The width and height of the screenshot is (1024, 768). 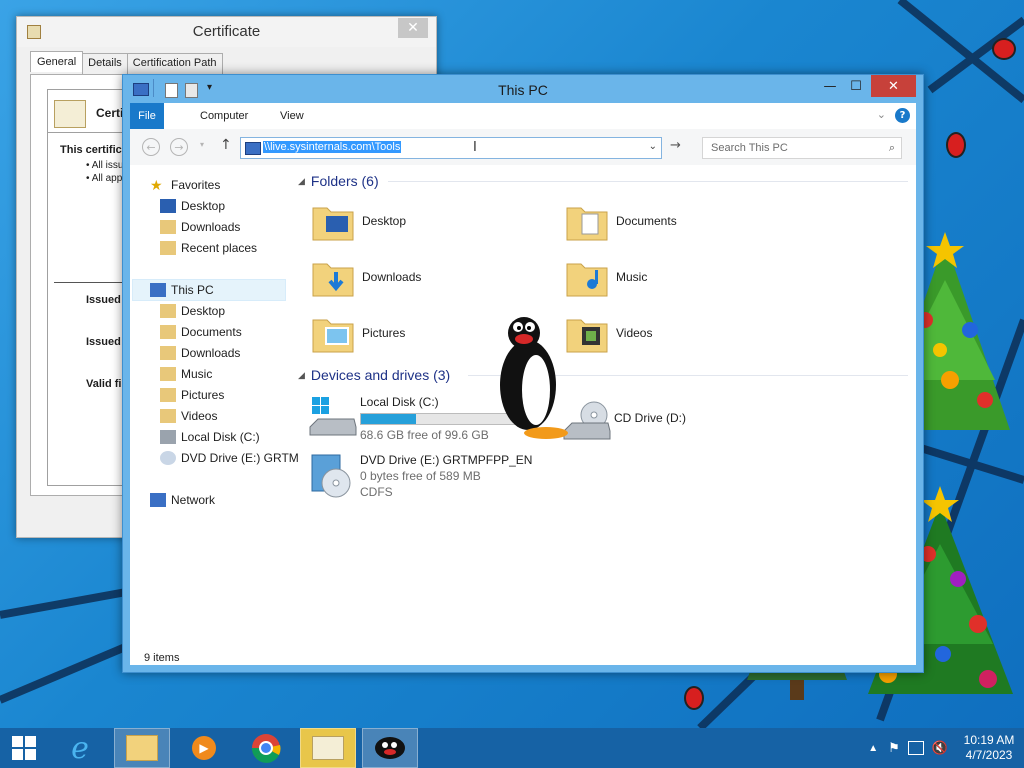 I want to click on nav-label: Recent places, so click(x=219, y=248).